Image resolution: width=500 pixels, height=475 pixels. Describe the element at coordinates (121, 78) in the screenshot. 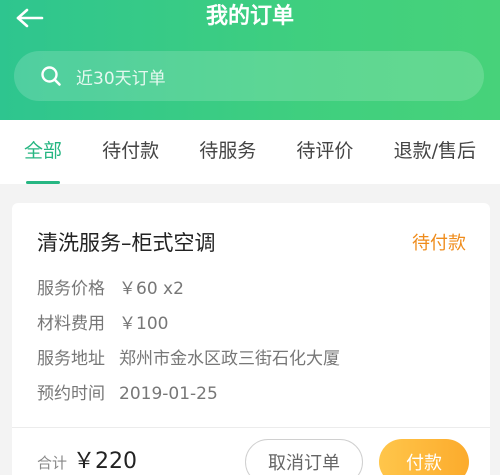

I see `search-placeholder: 近30天订单` at that location.